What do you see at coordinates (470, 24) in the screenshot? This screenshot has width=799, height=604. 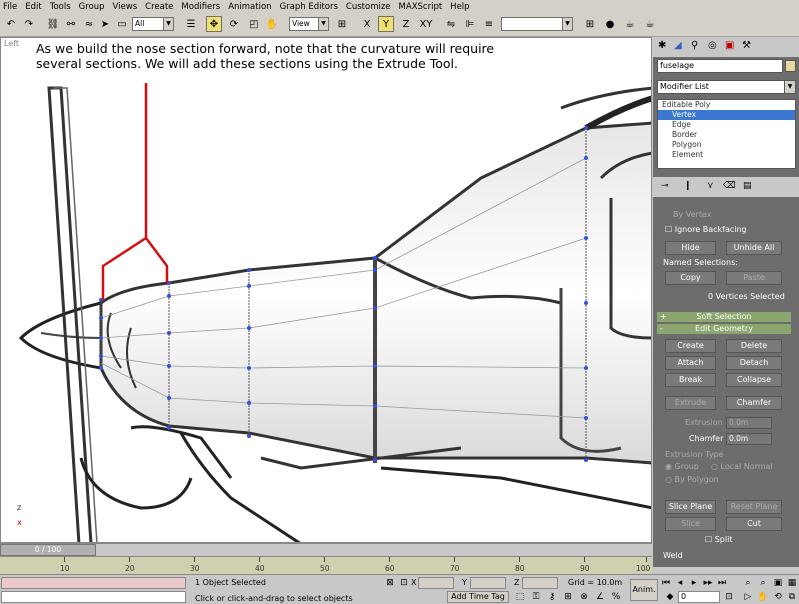 I see `align-icon: ⊫` at bounding box center [470, 24].